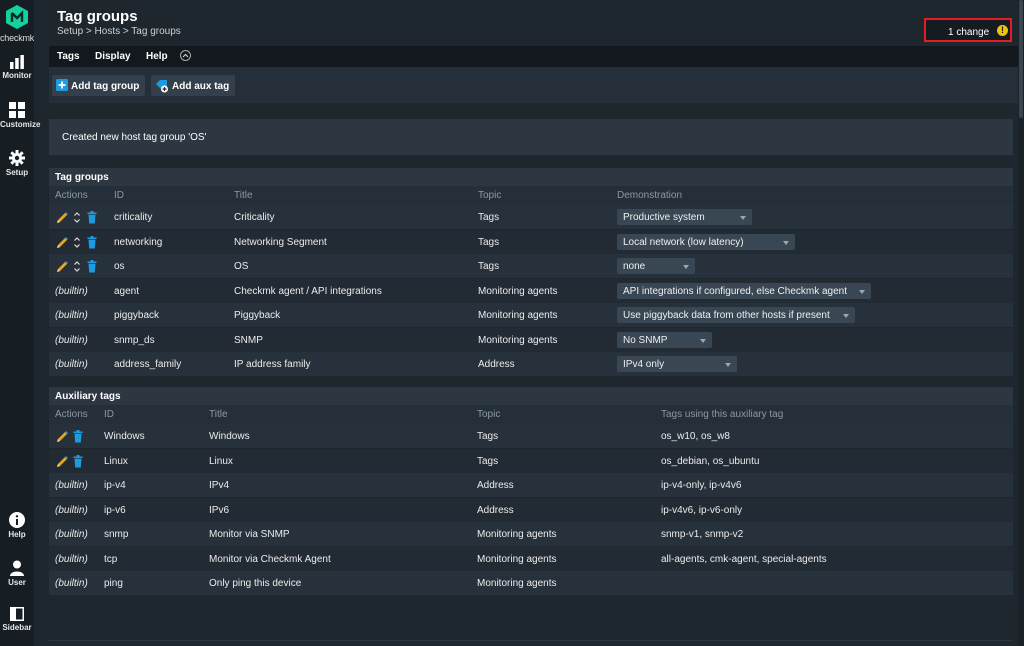  Describe the element at coordinates (113, 56) in the screenshot. I see `menu-display: Display` at that location.